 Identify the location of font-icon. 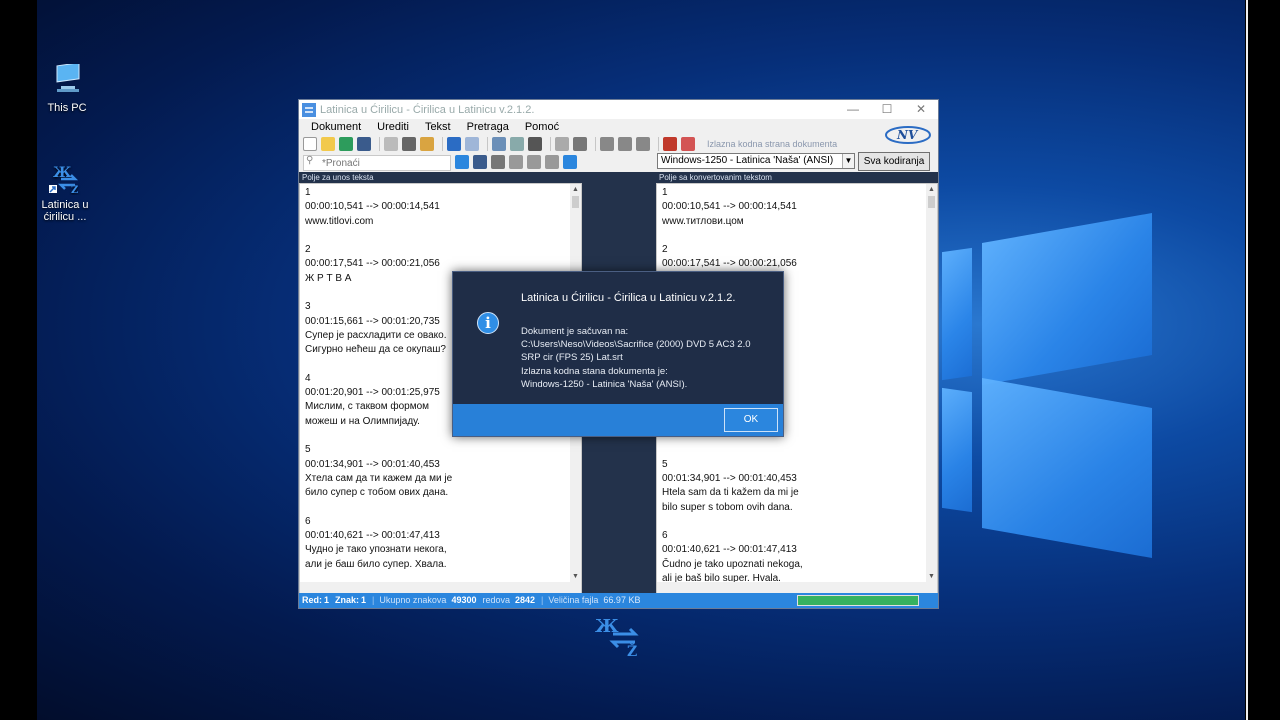
(670, 144).